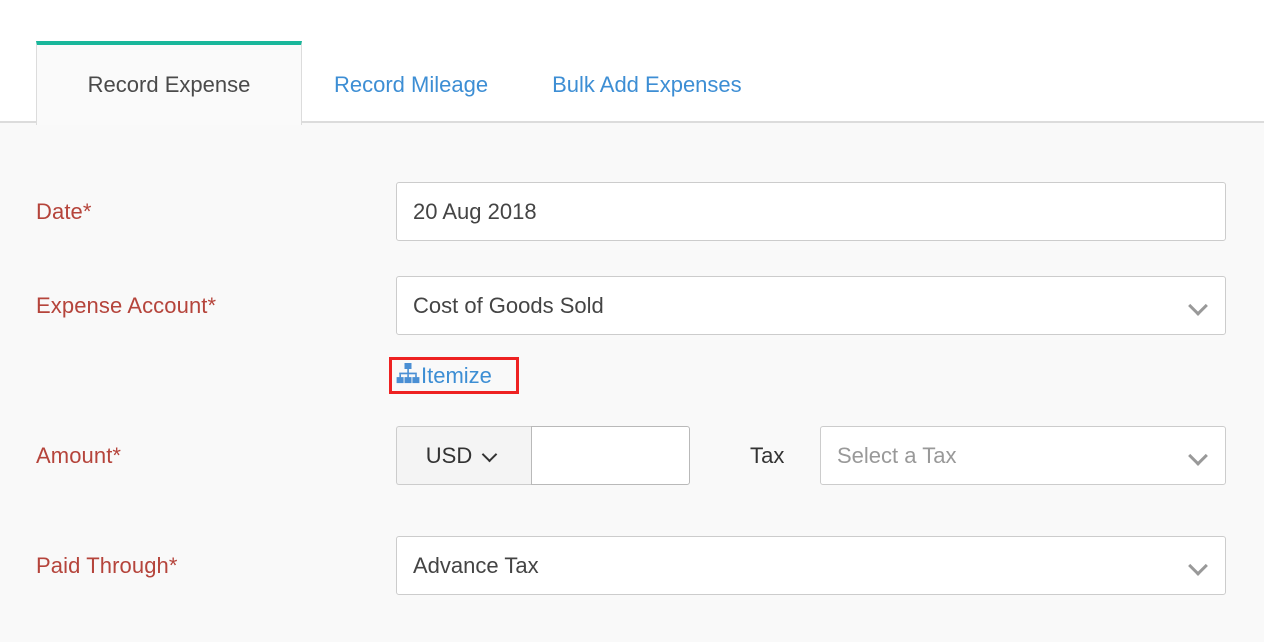 The image size is (1264, 642). I want to click on expense-account-select-value: Cost of Goods Sold, so click(508, 305).